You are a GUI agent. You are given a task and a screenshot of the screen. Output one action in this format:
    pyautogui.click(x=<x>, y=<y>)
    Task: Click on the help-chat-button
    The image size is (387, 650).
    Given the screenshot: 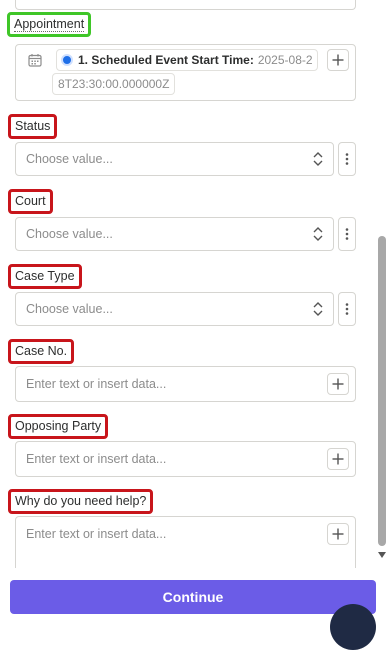 What is the action you would take?
    pyautogui.click(x=353, y=627)
    